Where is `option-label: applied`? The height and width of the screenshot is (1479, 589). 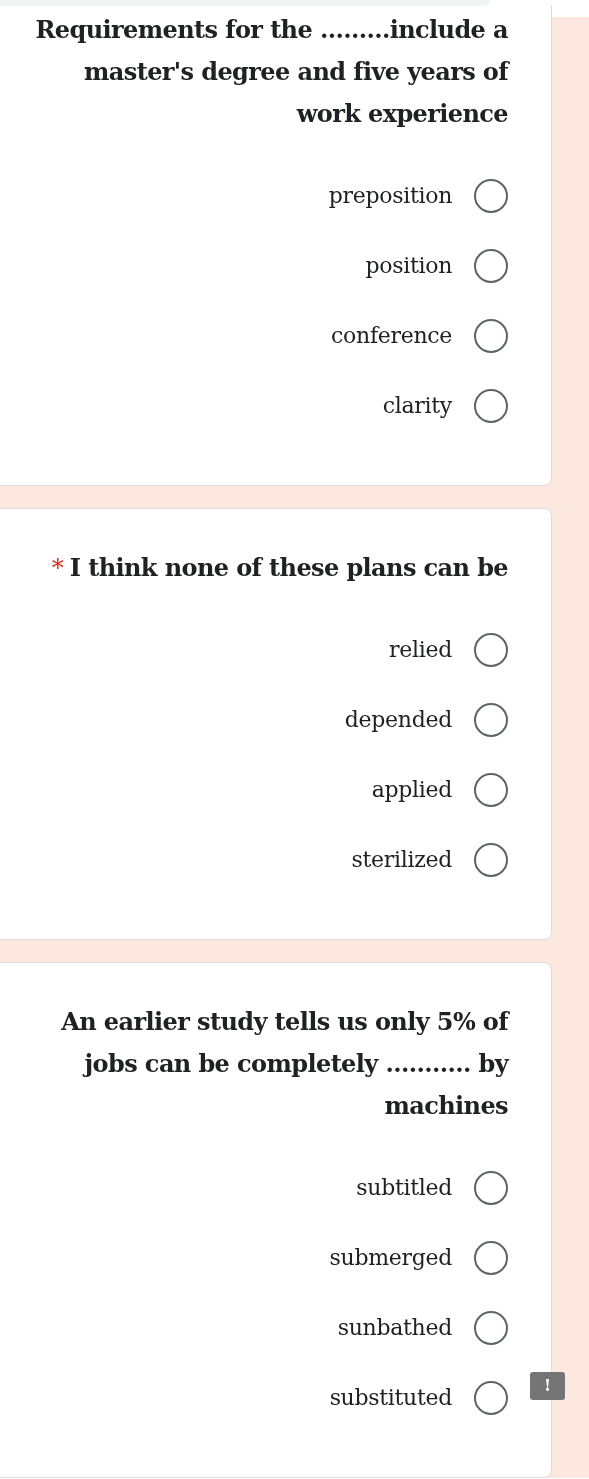
option-label: applied is located at coordinates (411, 790).